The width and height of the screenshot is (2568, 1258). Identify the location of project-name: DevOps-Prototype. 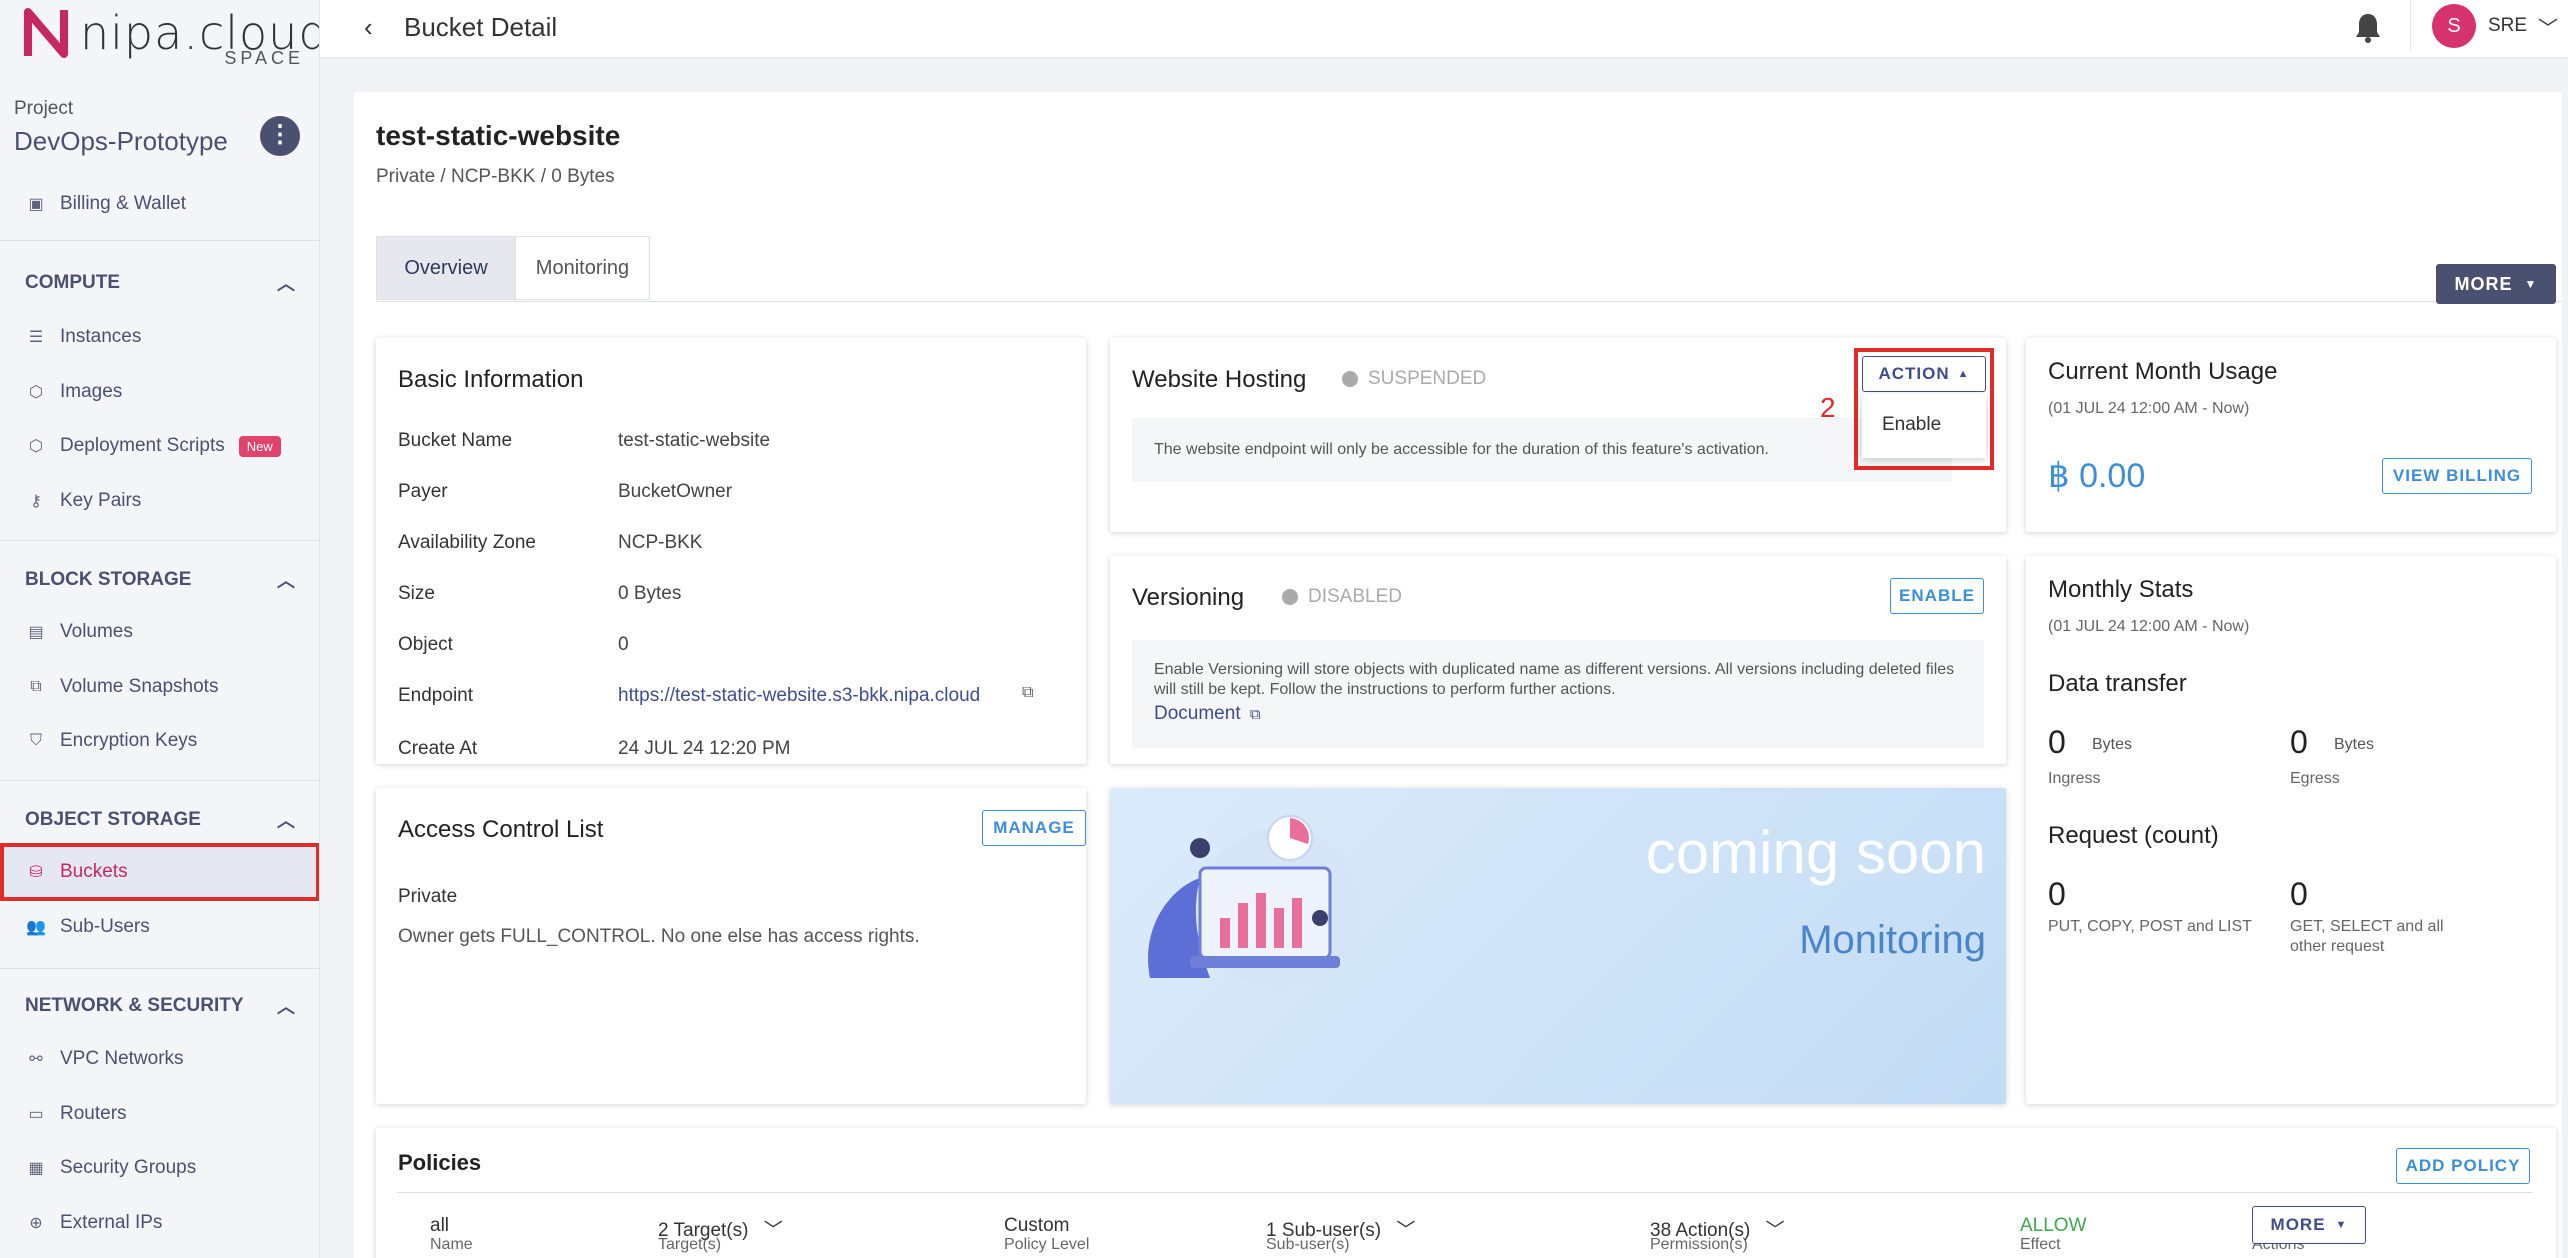
(121, 141).